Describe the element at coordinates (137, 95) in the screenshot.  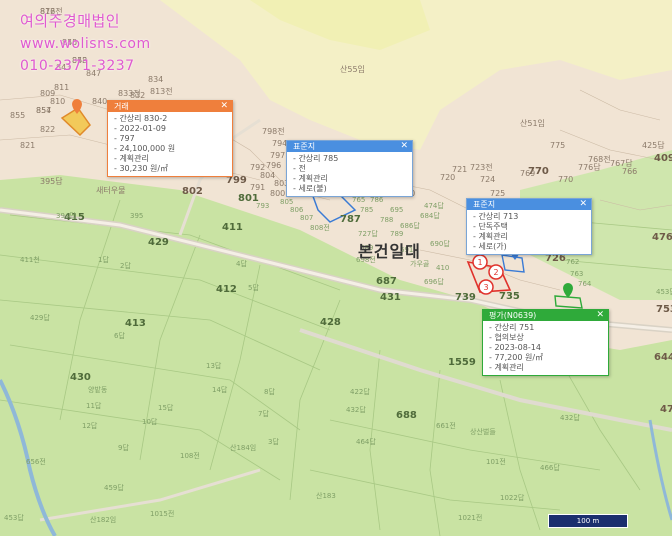
I see `parcel-label: 832` at that location.